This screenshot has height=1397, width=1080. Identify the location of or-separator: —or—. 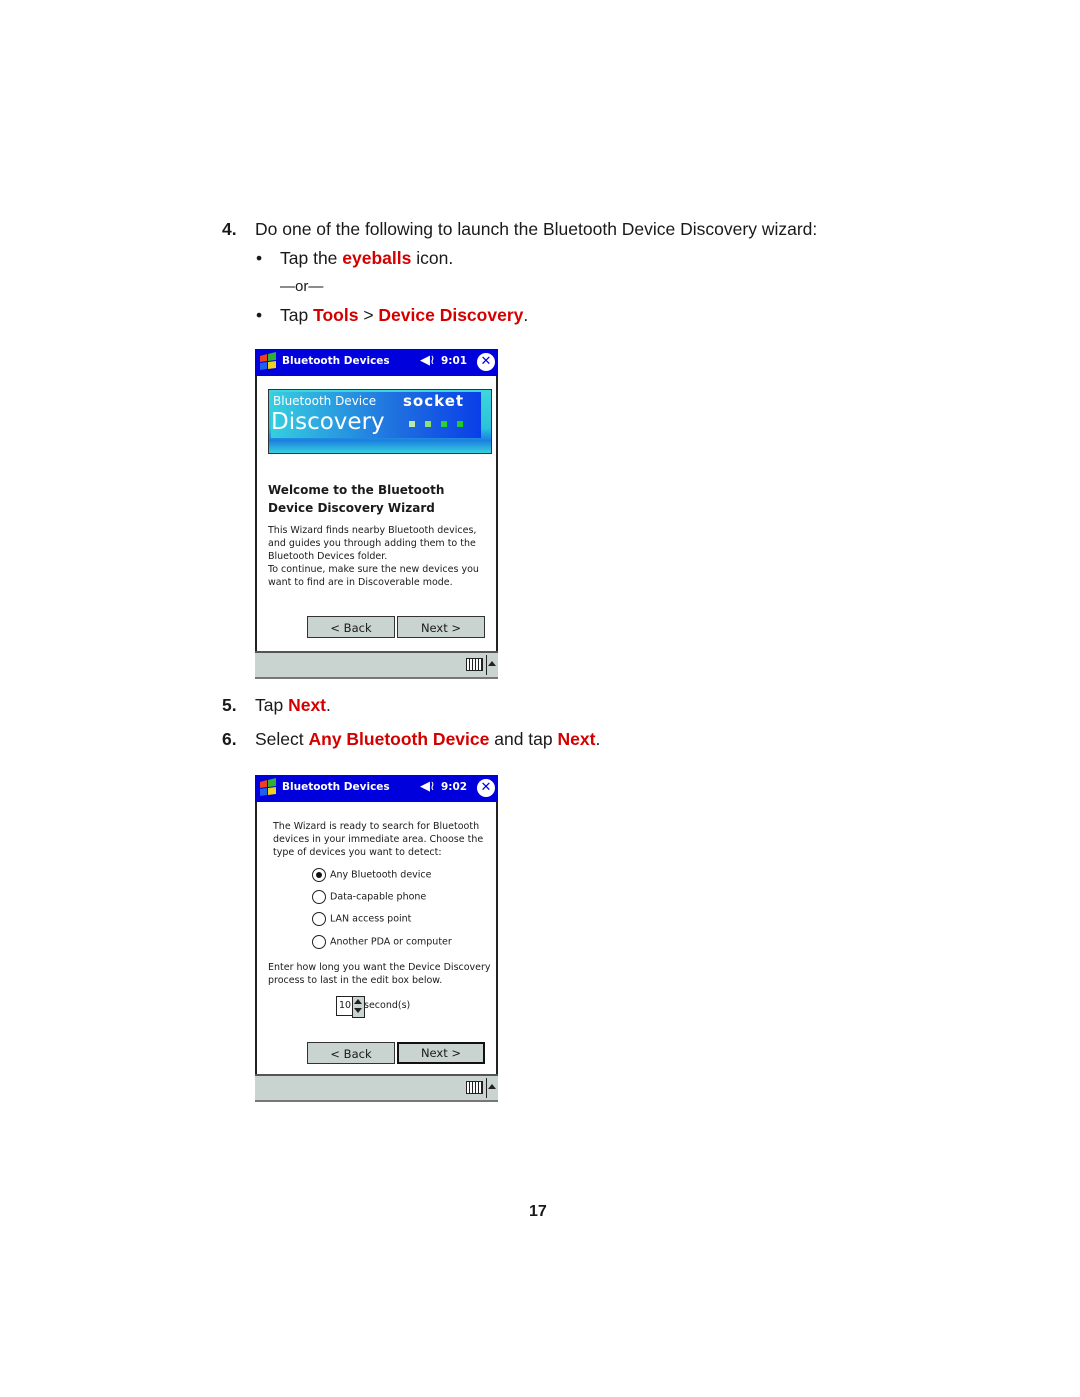
(302, 286).